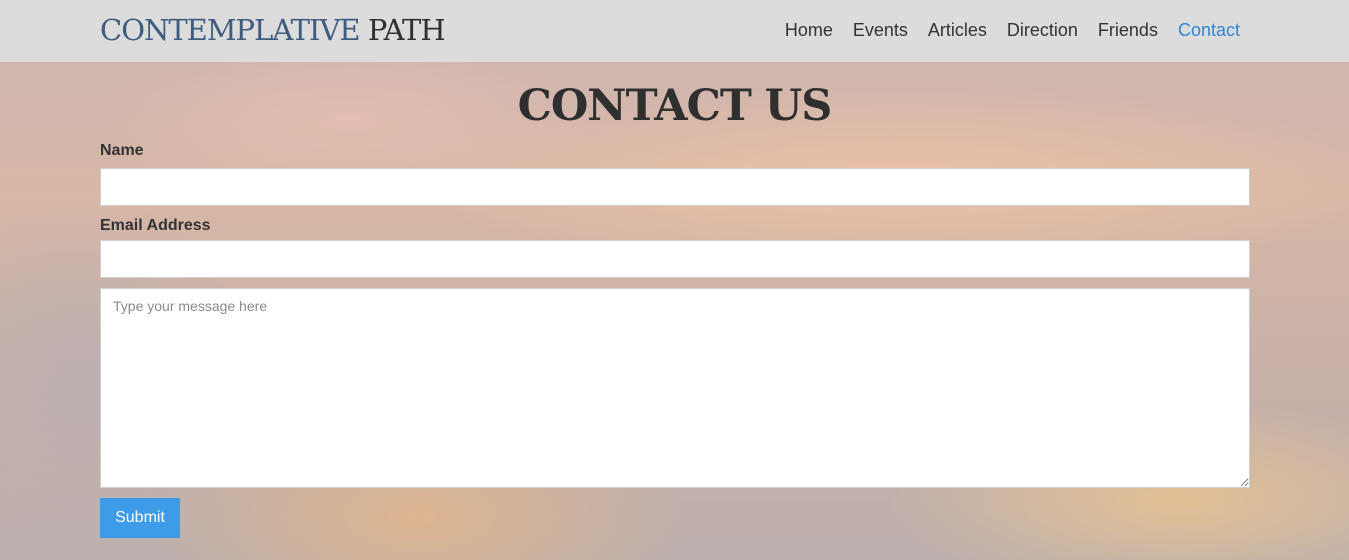  I want to click on nav-item-home: Home, so click(809, 30).